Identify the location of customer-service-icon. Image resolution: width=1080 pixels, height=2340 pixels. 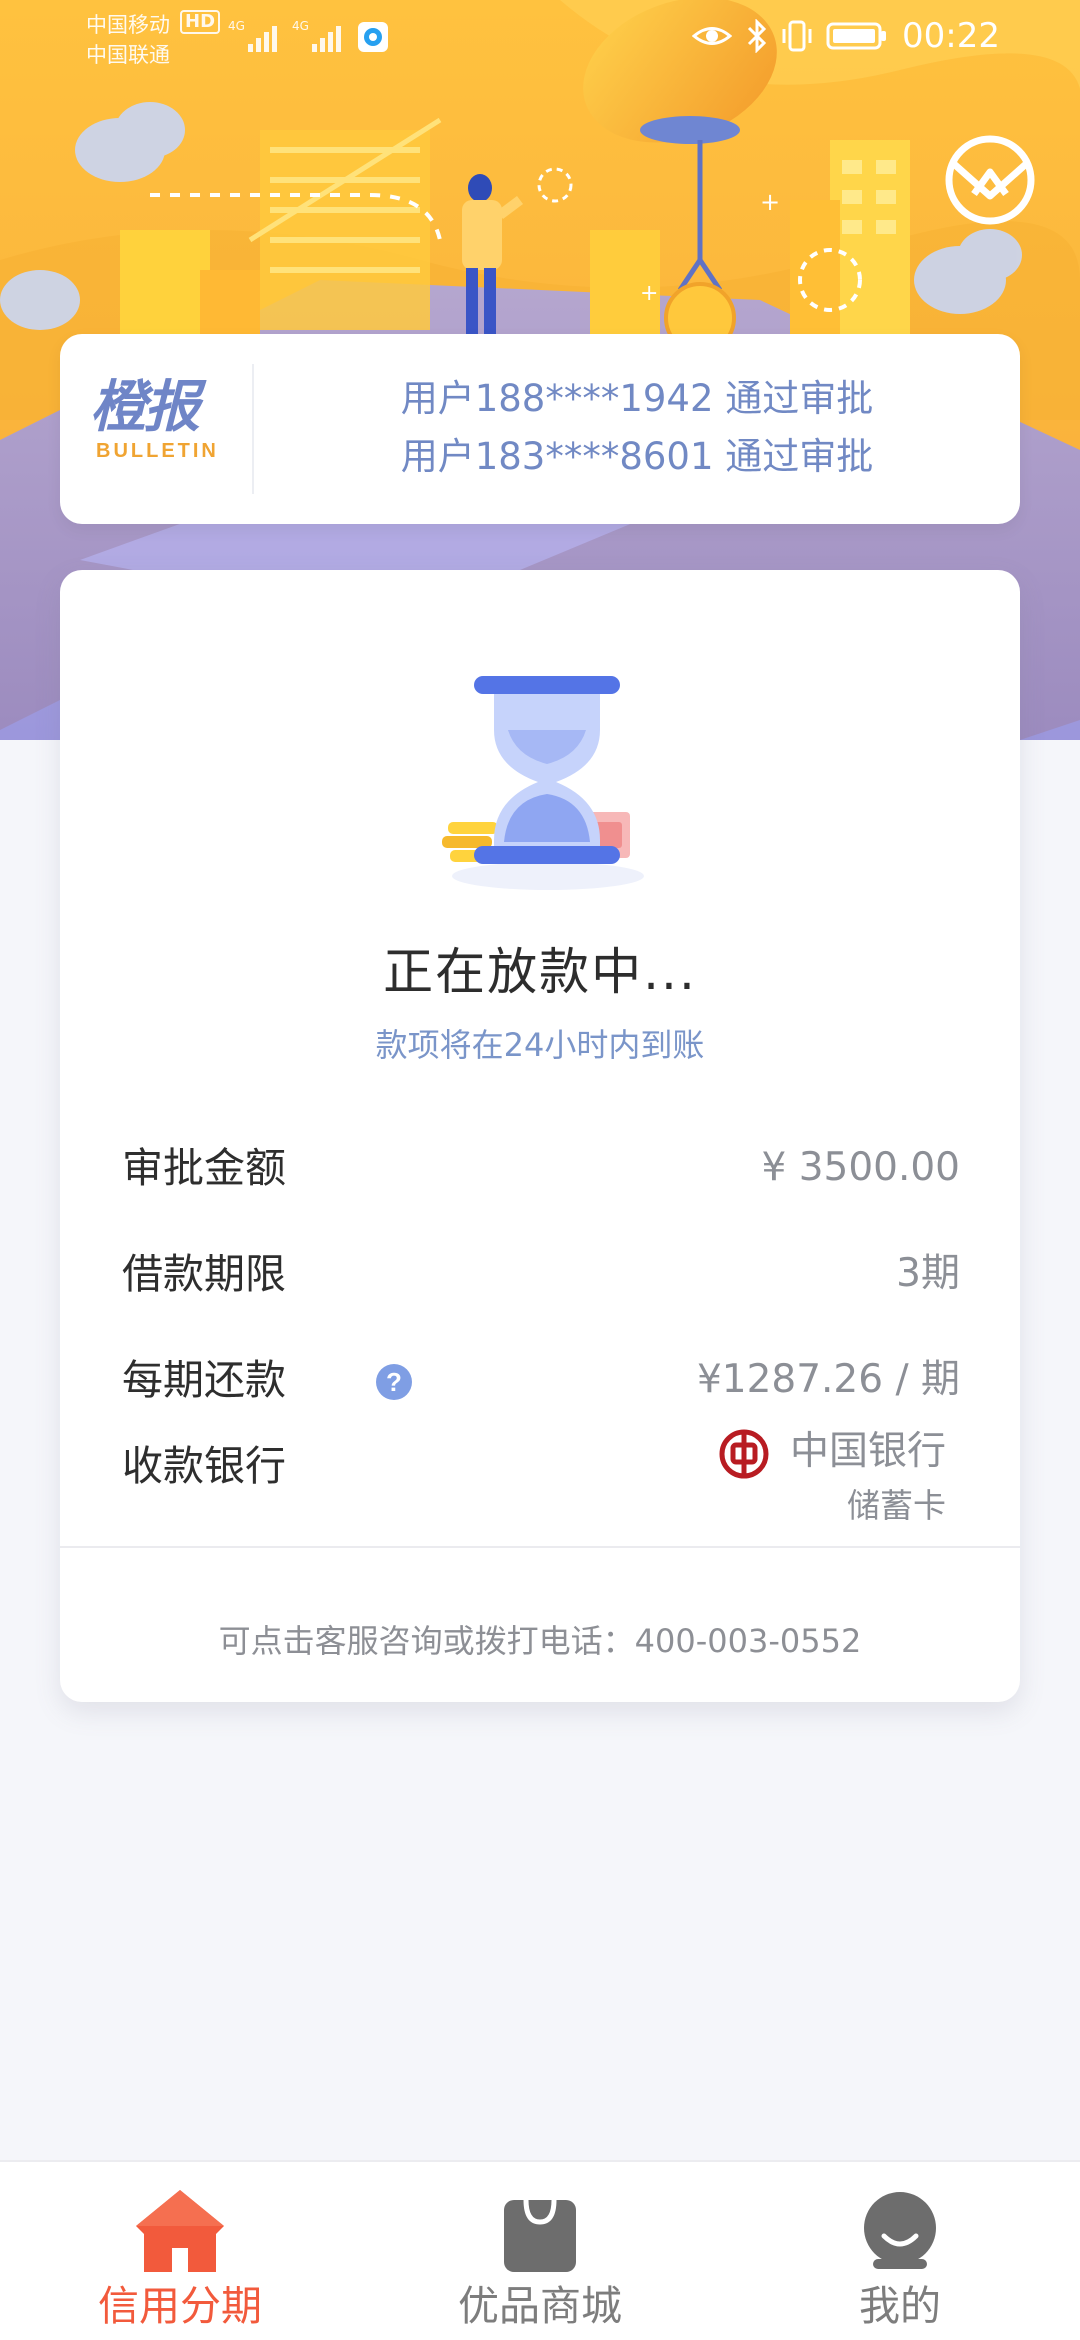
(990, 180).